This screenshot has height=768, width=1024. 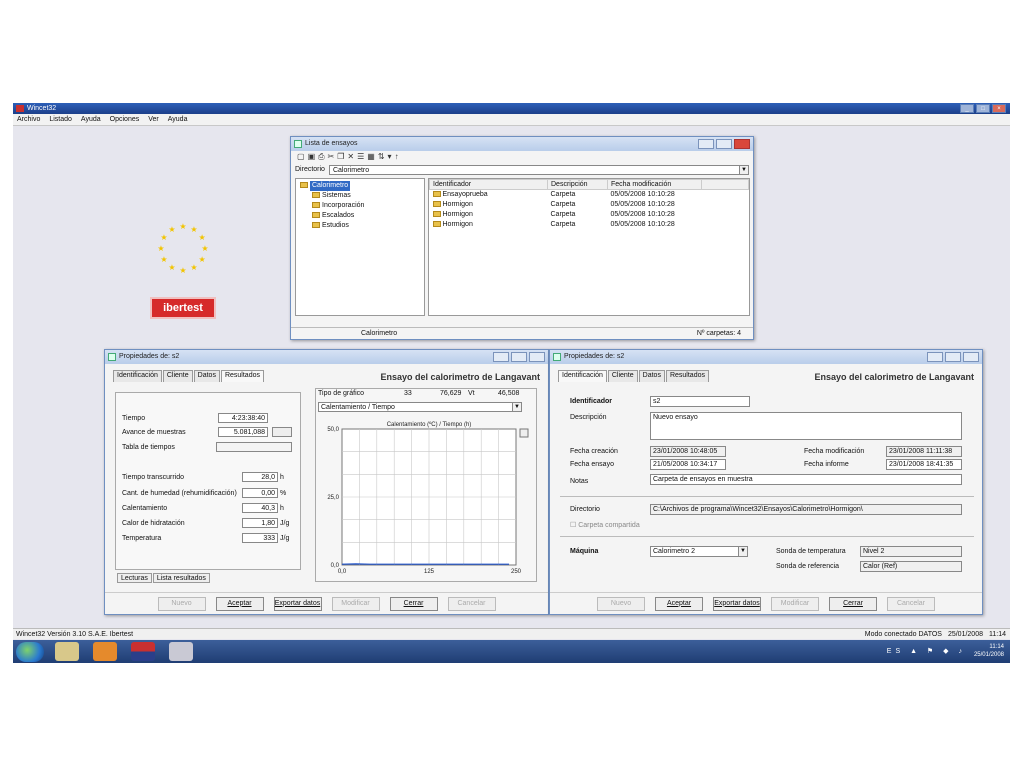 I want to click on maquina-select: Calorimetro 2 ▼, so click(x=699, y=551).